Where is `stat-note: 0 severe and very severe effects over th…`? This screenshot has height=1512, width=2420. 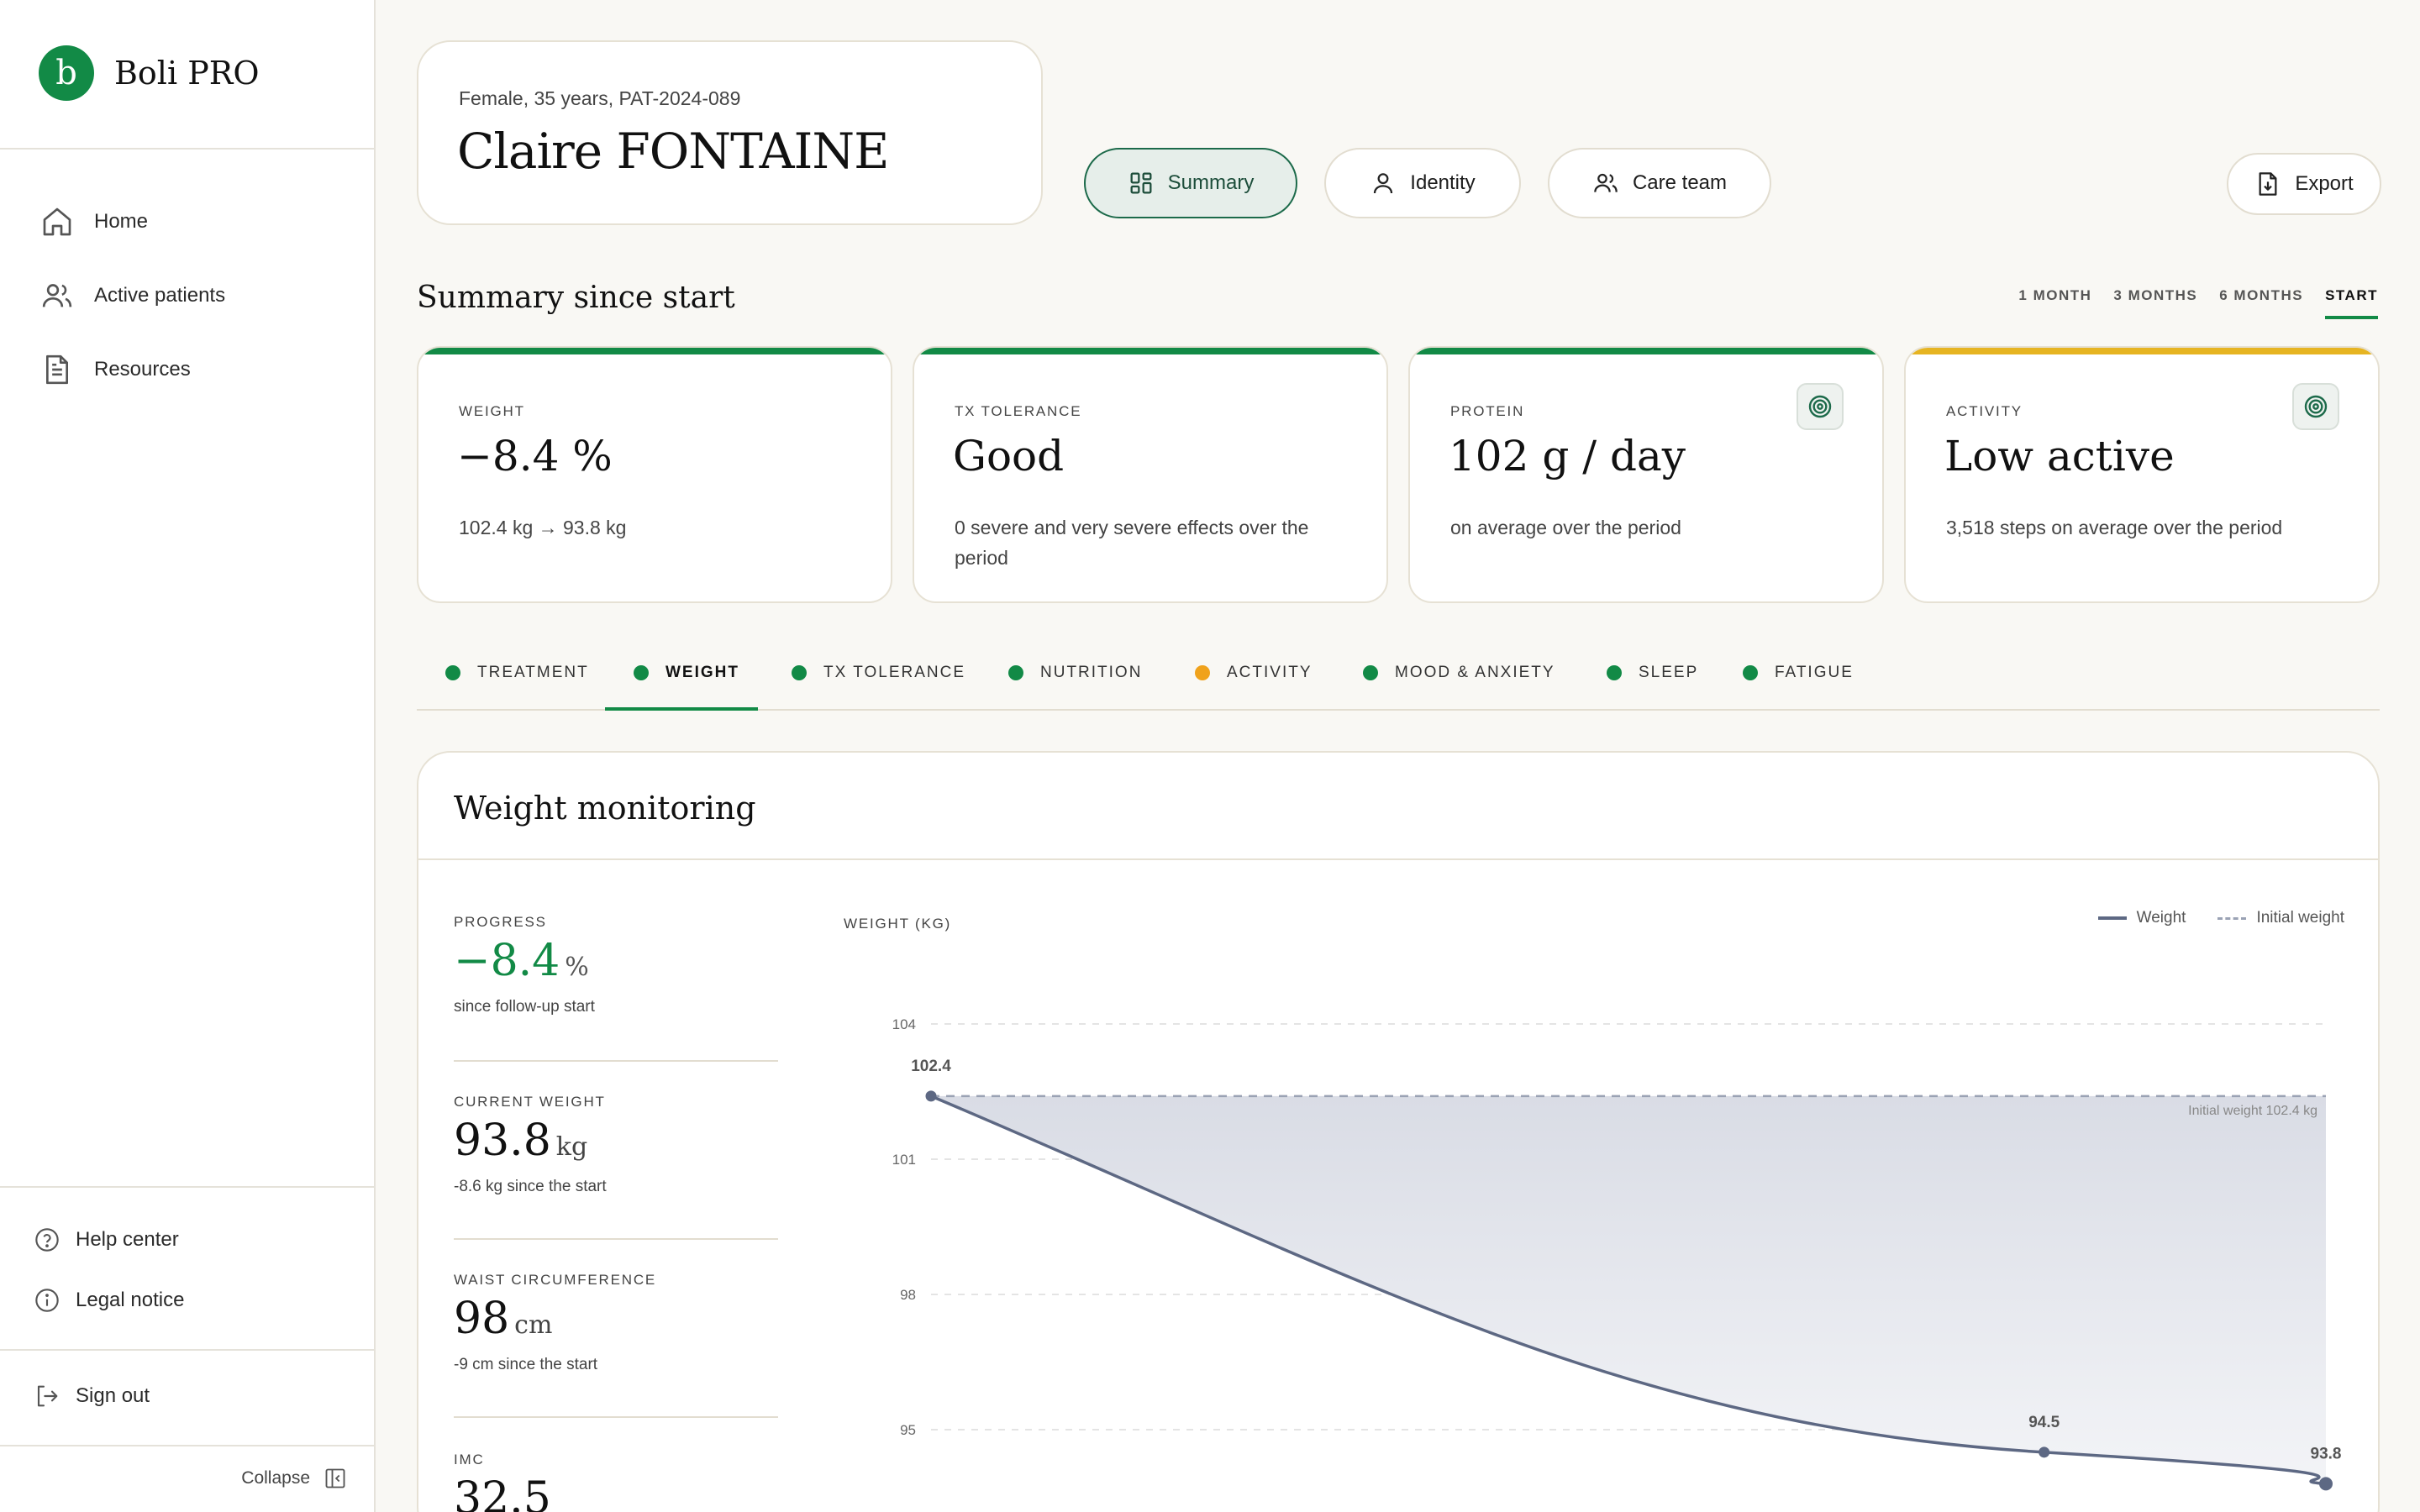 stat-note: 0 severe and very severe effects over th… is located at coordinates (1132, 543).